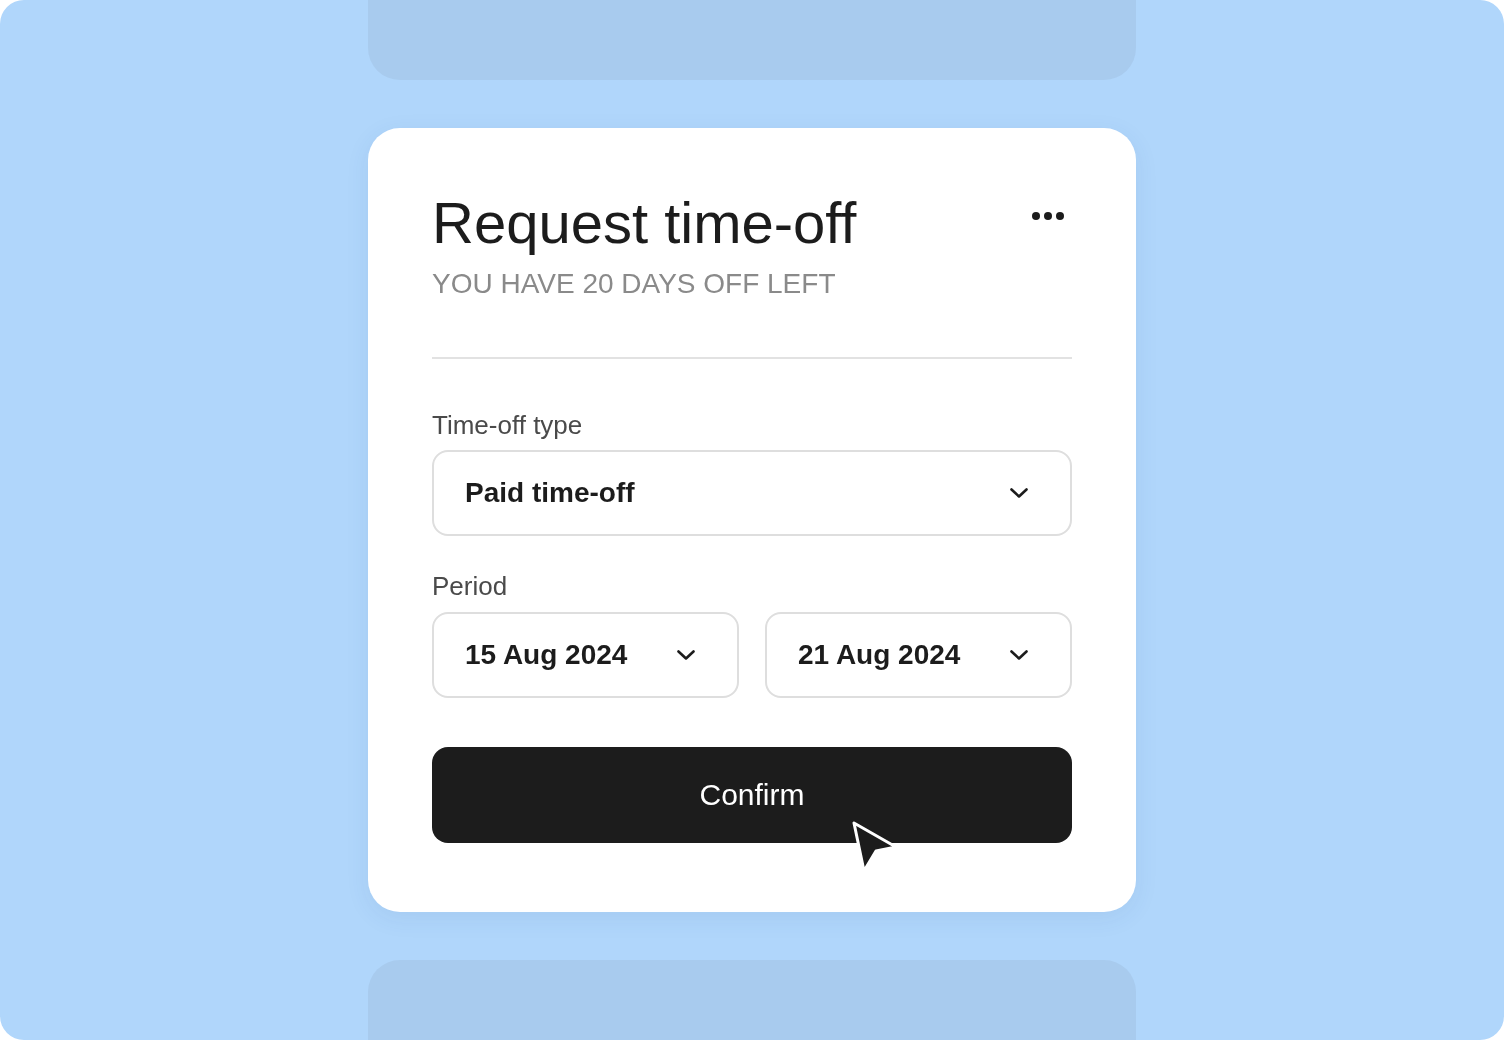 This screenshot has width=1504, height=1040. I want to click on select-value: 15 Aug 2024, so click(546, 655).